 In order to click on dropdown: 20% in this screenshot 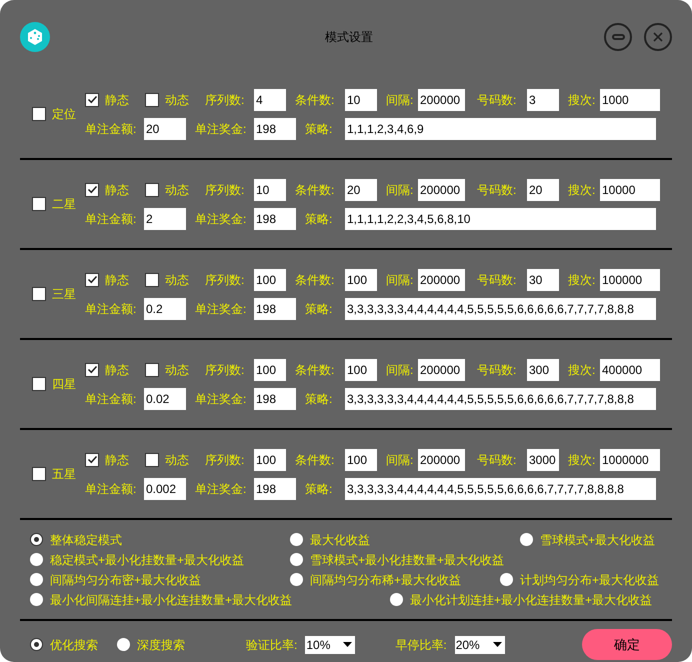, I will do `click(479, 645)`.